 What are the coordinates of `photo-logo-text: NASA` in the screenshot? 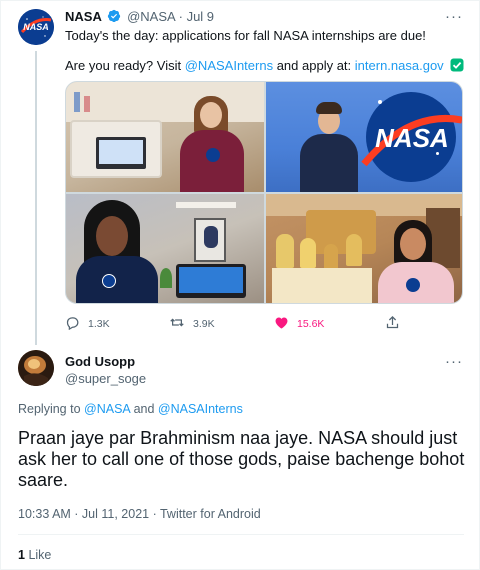 It's located at (412, 138).